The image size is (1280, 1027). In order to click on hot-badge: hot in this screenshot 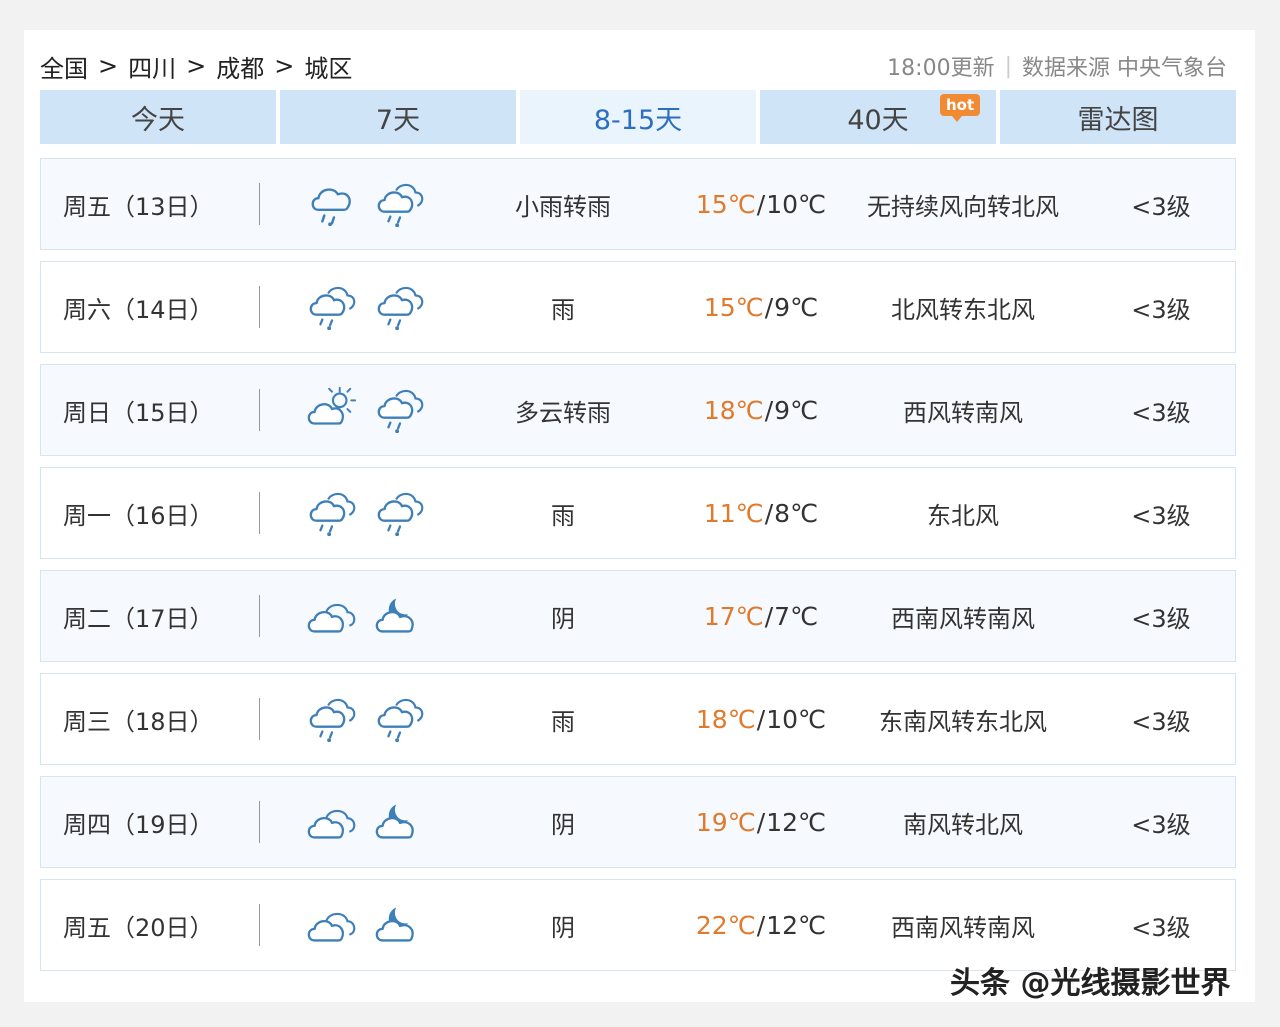, I will do `click(960, 108)`.